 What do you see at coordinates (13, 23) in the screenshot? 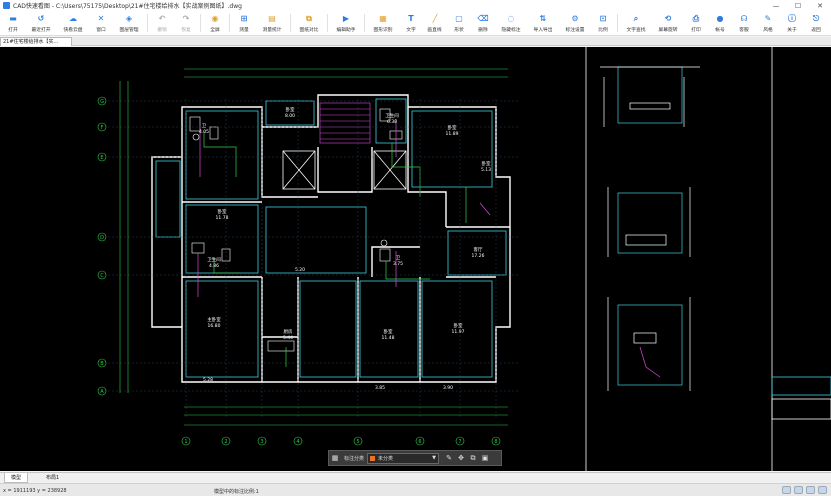
I see `toolbar-button-0: ▬ 打开` at bounding box center [13, 23].